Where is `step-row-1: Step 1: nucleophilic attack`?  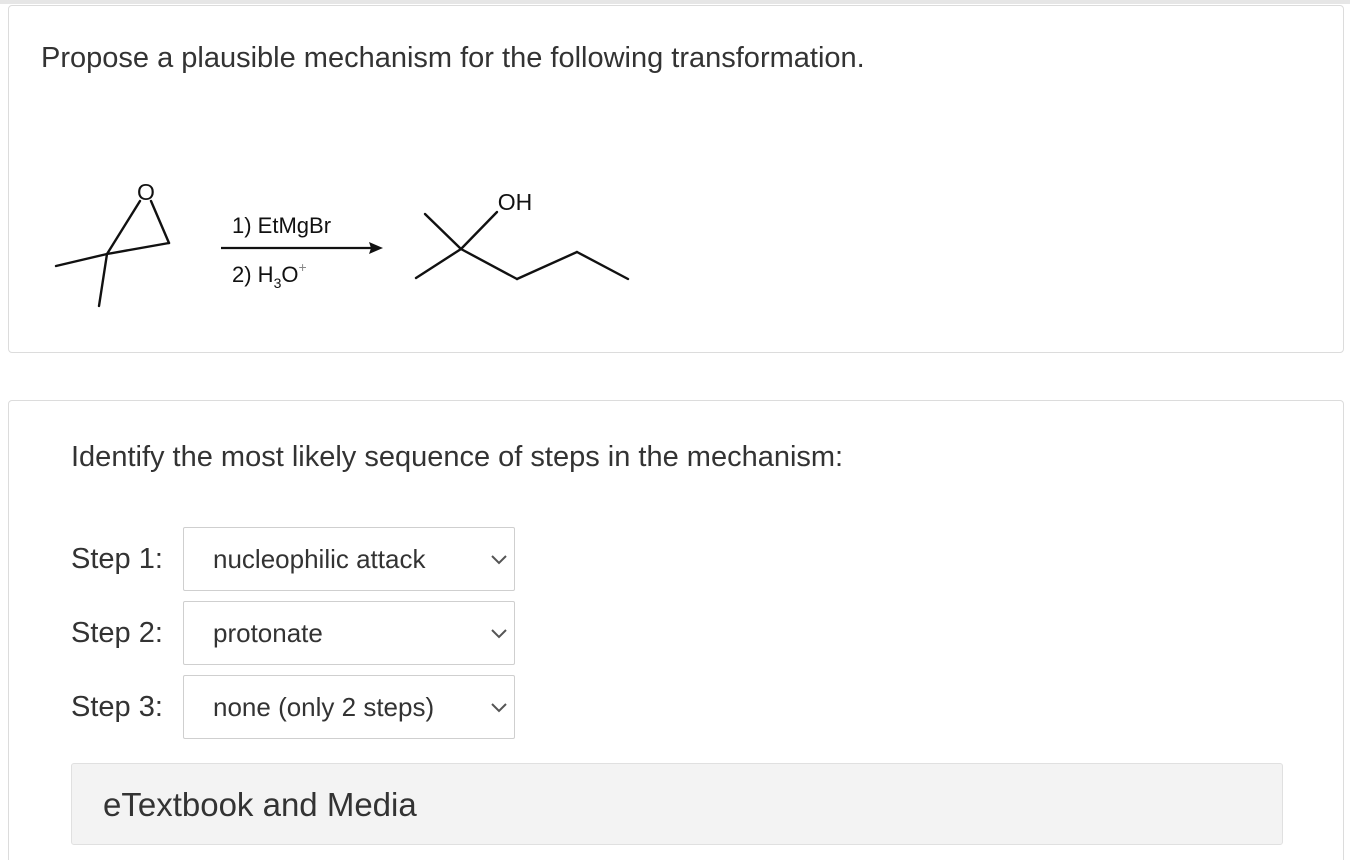 step-row-1: Step 1: nucleophilic attack is located at coordinates (293, 559).